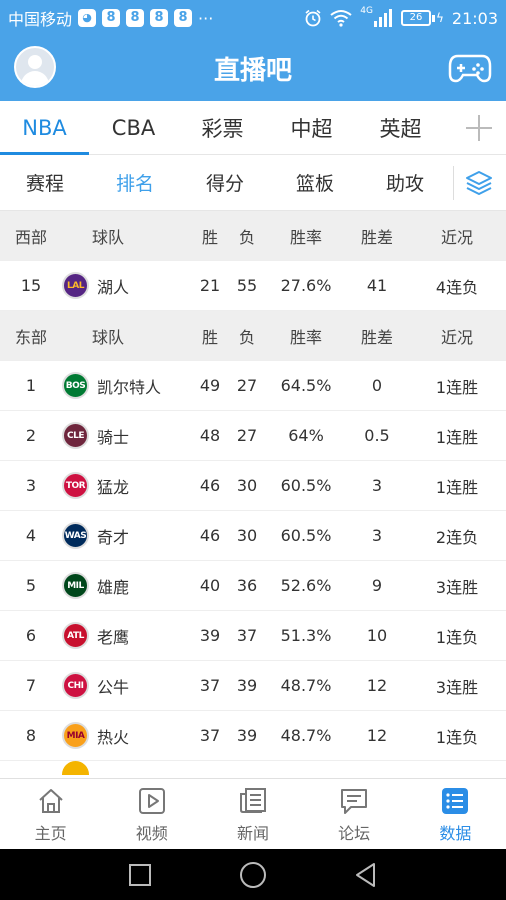 The height and width of the screenshot is (900, 506). What do you see at coordinates (50, 833) in the screenshot?
I see `nav-label: 主页` at bounding box center [50, 833].